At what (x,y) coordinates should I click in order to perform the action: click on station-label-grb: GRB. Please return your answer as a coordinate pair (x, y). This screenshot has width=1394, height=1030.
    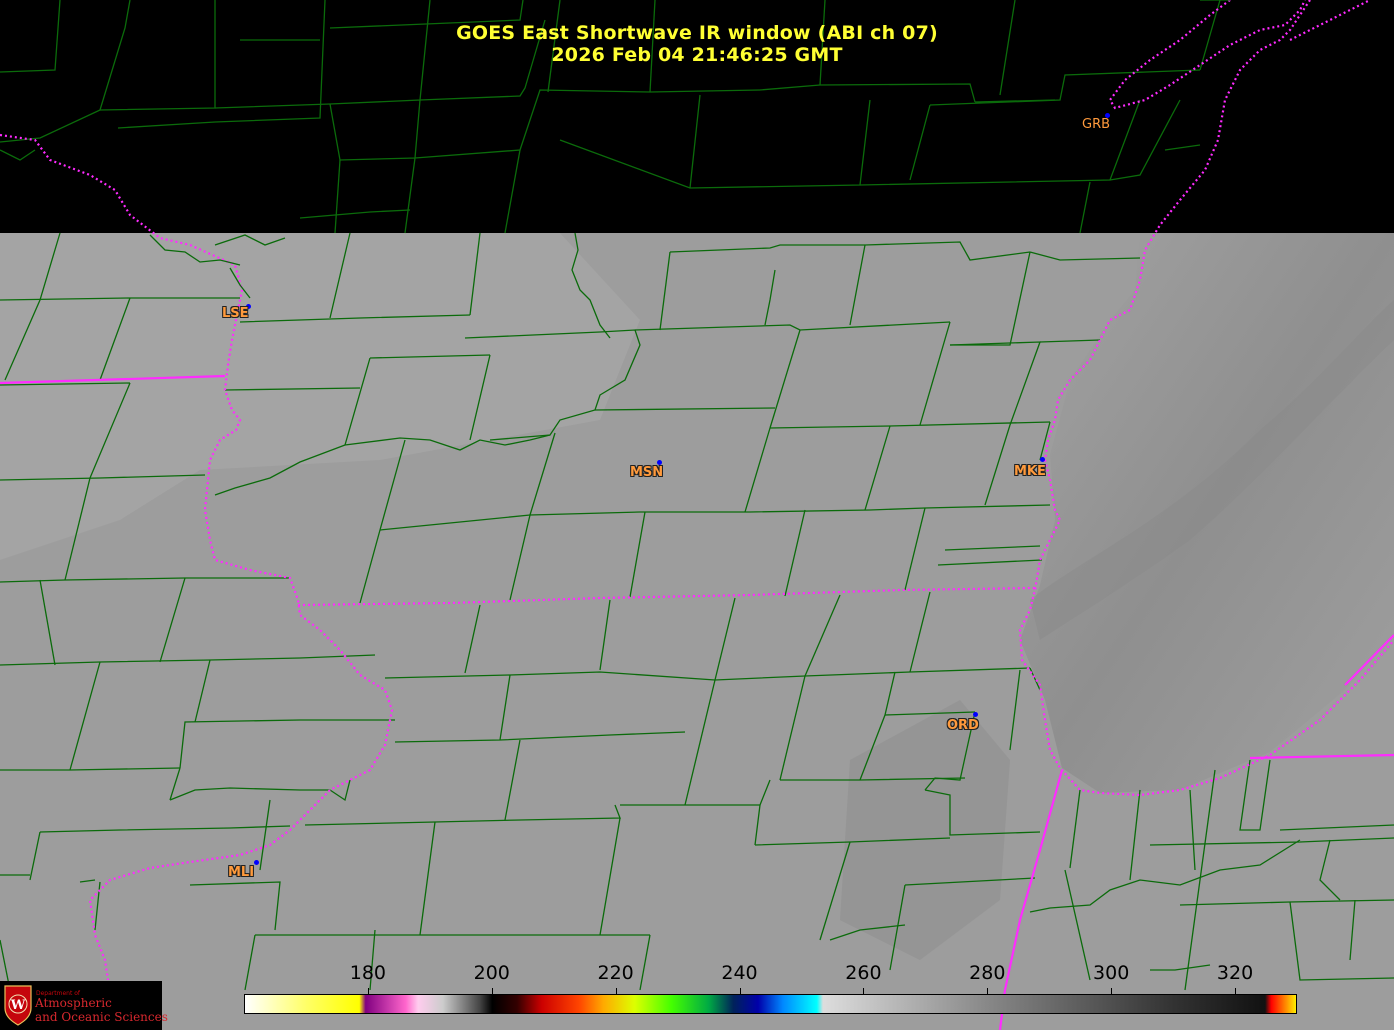
    Looking at the image, I should click on (1096, 124).